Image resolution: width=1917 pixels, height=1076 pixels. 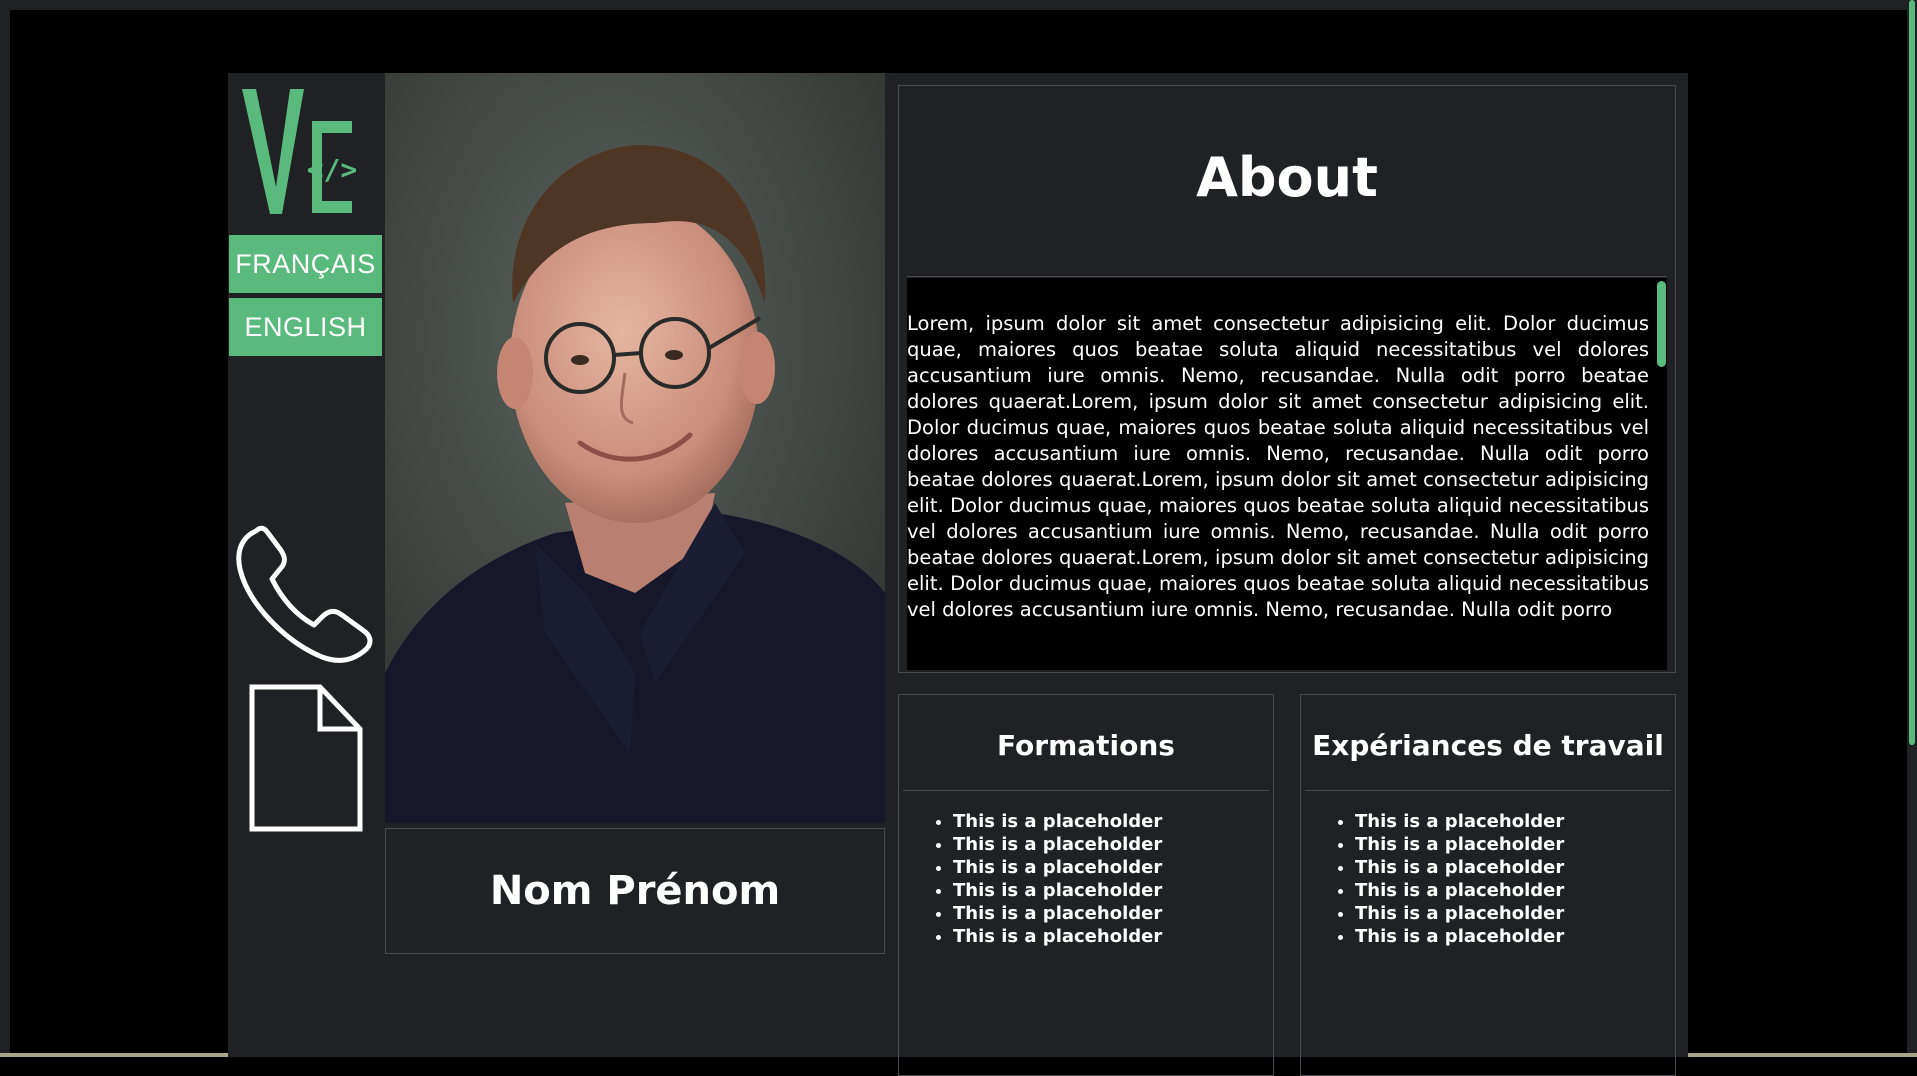 I want to click on about-scrollbar-thumb, so click(x=1661, y=324).